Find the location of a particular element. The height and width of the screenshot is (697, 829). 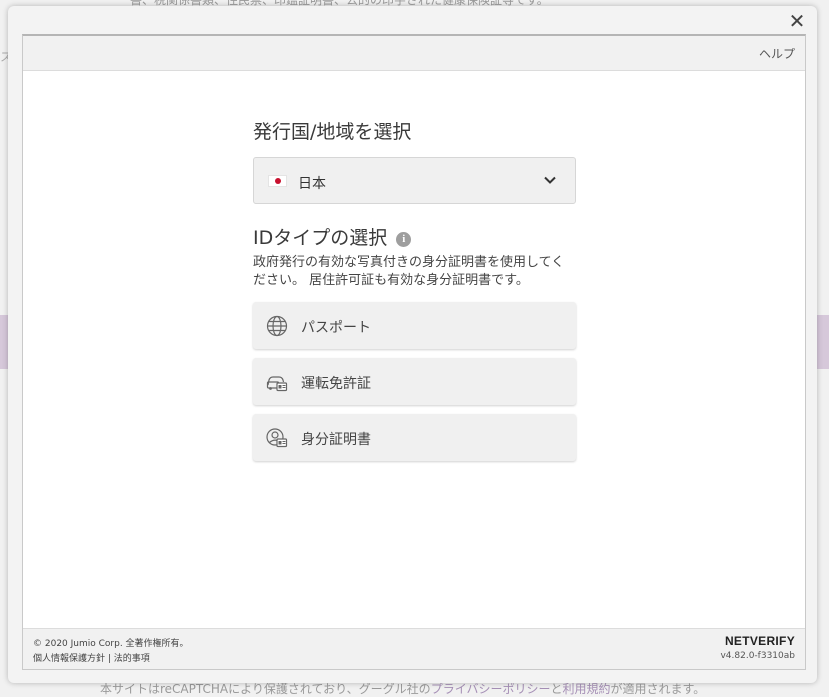

legal-link: 法的事項 is located at coordinates (132, 659).